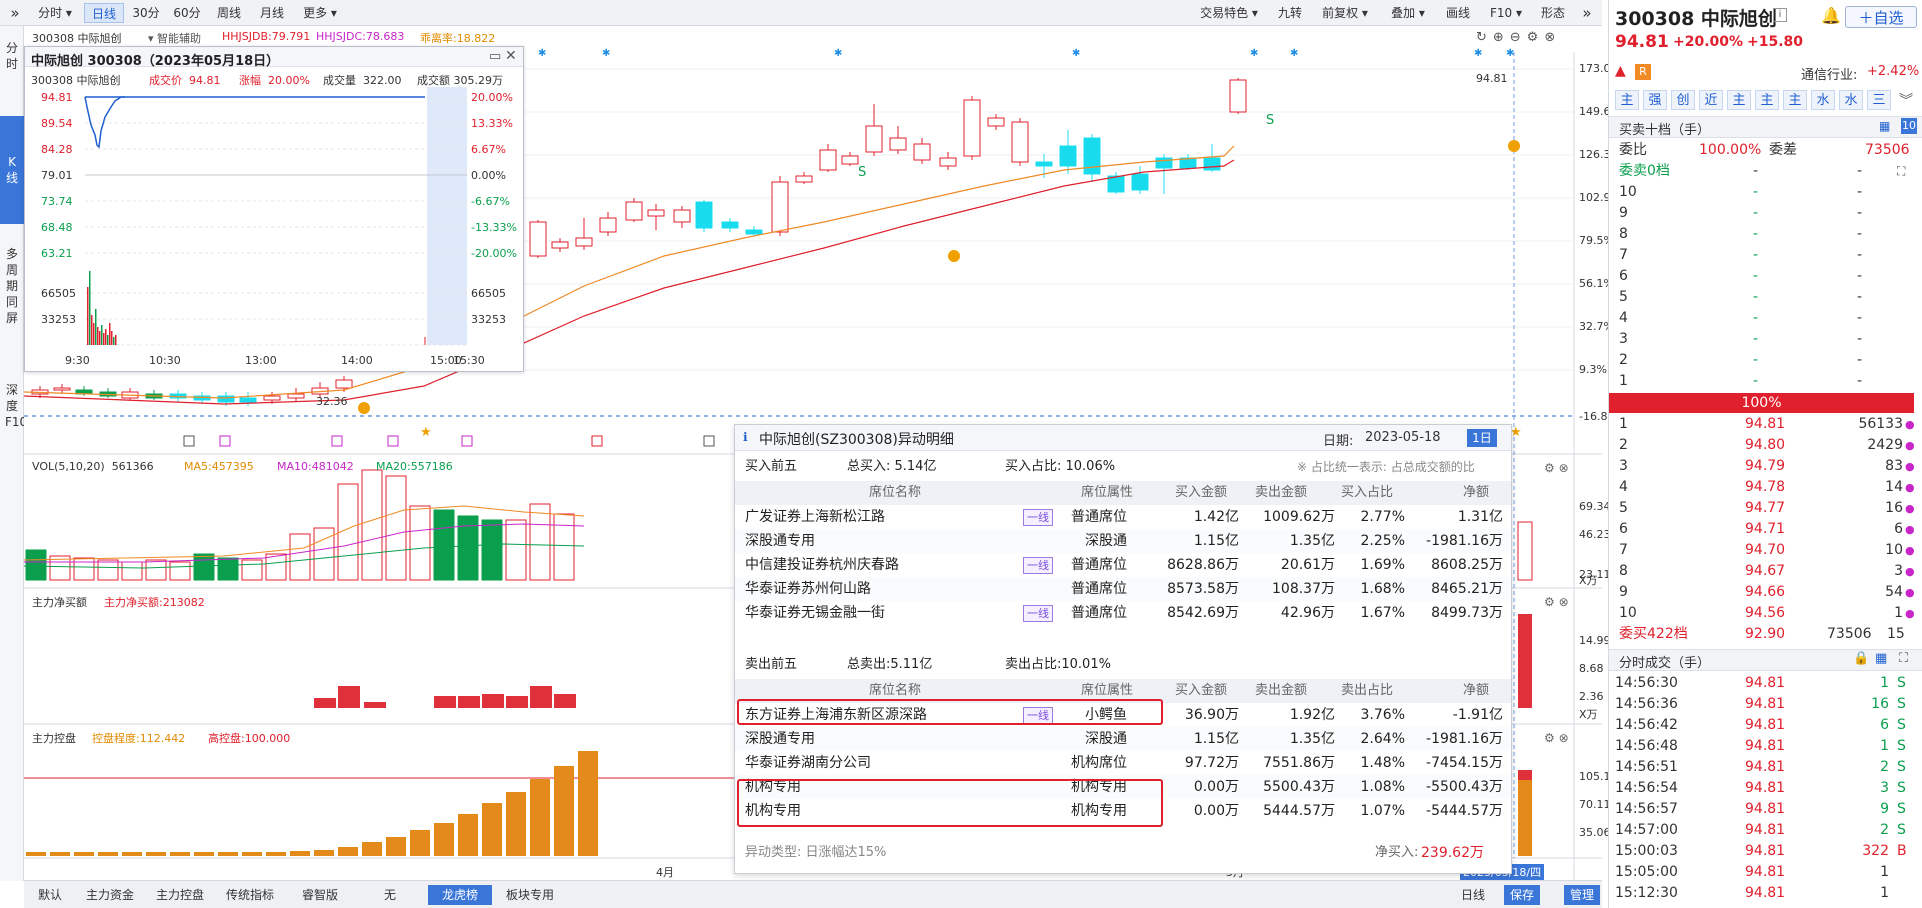 The height and width of the screenshot is (908, 1922). I want to click on ask-row: 4 - -, so click(1765, 318).